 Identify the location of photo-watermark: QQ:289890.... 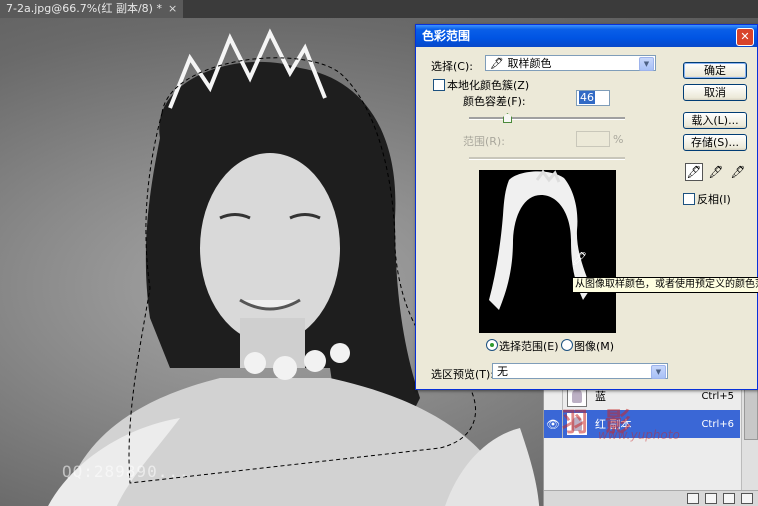
(126, 471).